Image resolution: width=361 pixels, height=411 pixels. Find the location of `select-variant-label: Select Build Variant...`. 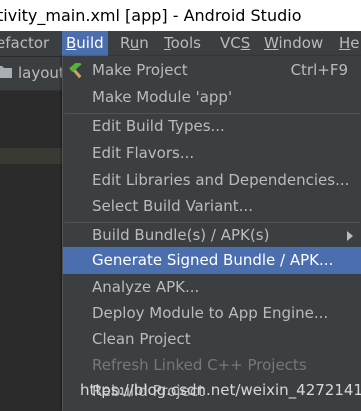

select-variant-label: Select Build Variant... is located at coordinates (172, 206).